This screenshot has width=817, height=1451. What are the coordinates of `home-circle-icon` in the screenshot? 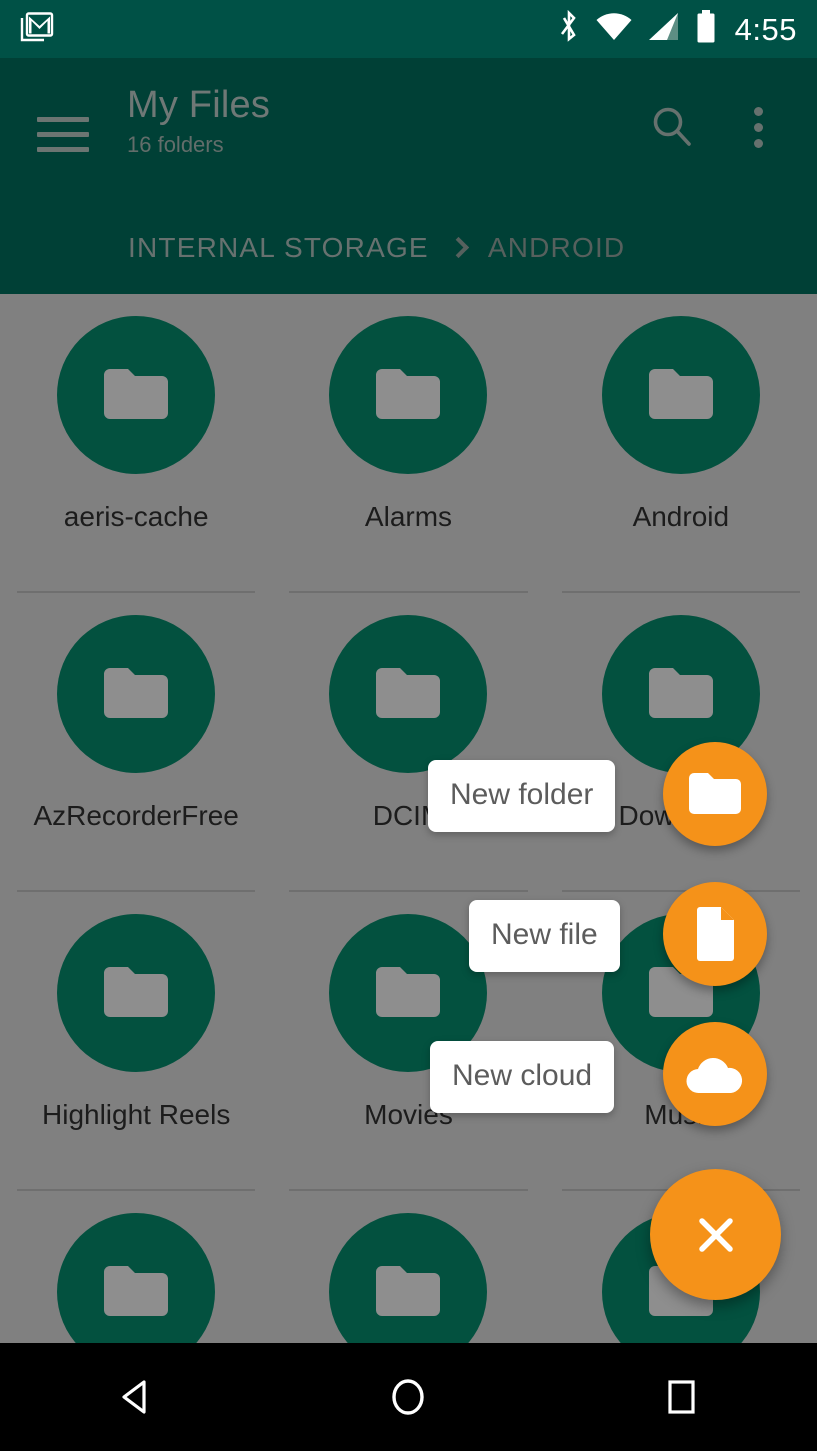 It's located at (408, 1397).